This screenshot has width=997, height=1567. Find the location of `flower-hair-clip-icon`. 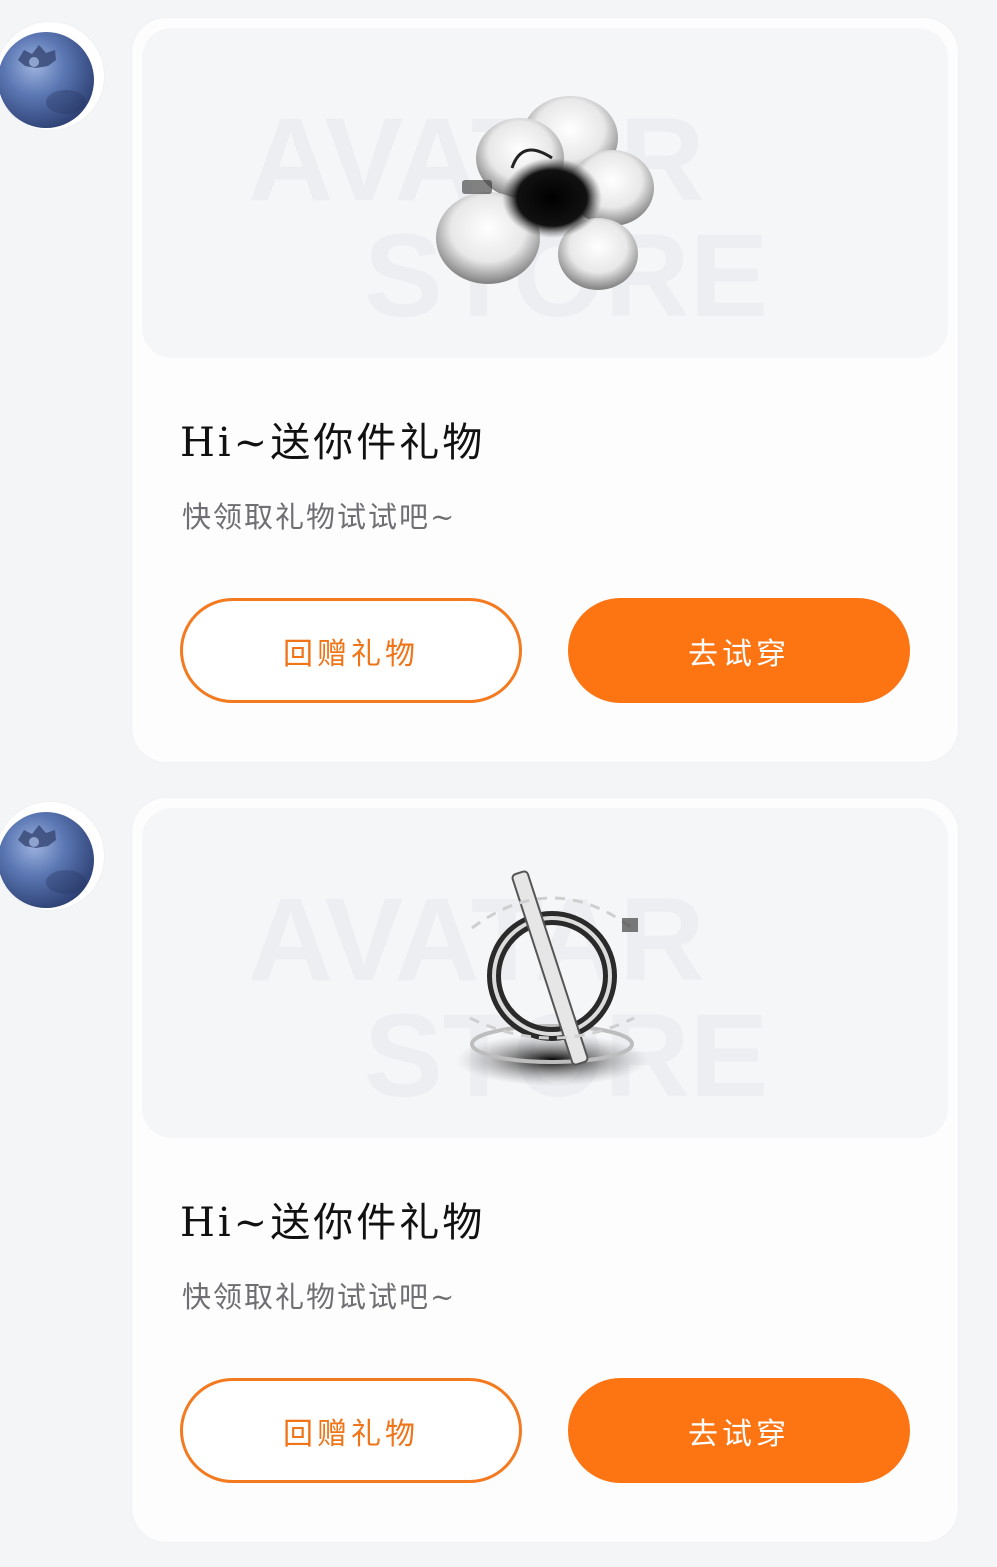

flower-hair-clip-icon is located at coordinates (545, 193).